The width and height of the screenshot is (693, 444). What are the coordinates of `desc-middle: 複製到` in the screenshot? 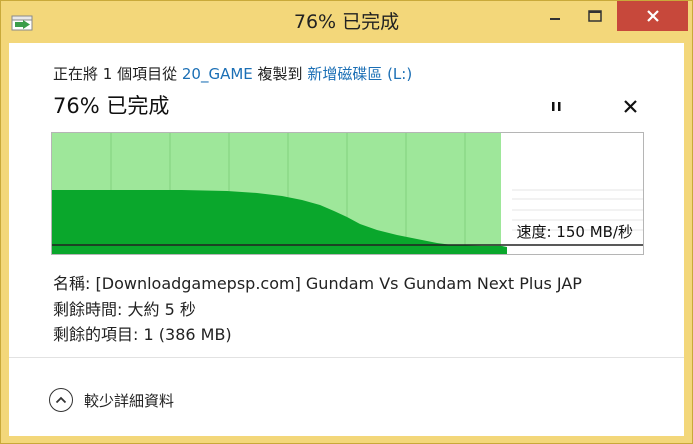 It's located at (280, 74).